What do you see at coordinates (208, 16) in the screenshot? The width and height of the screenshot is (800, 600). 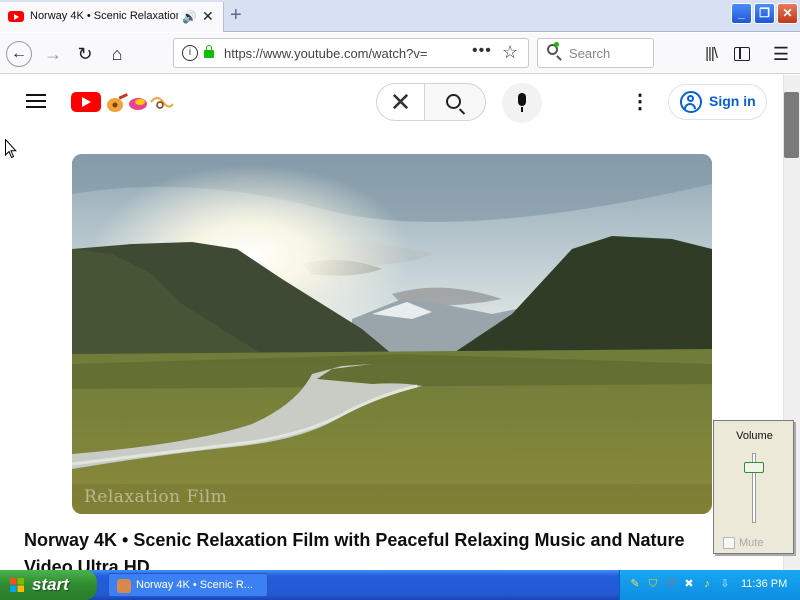 I see `tab-close-button: ✕` at bounding box center [208, 16].